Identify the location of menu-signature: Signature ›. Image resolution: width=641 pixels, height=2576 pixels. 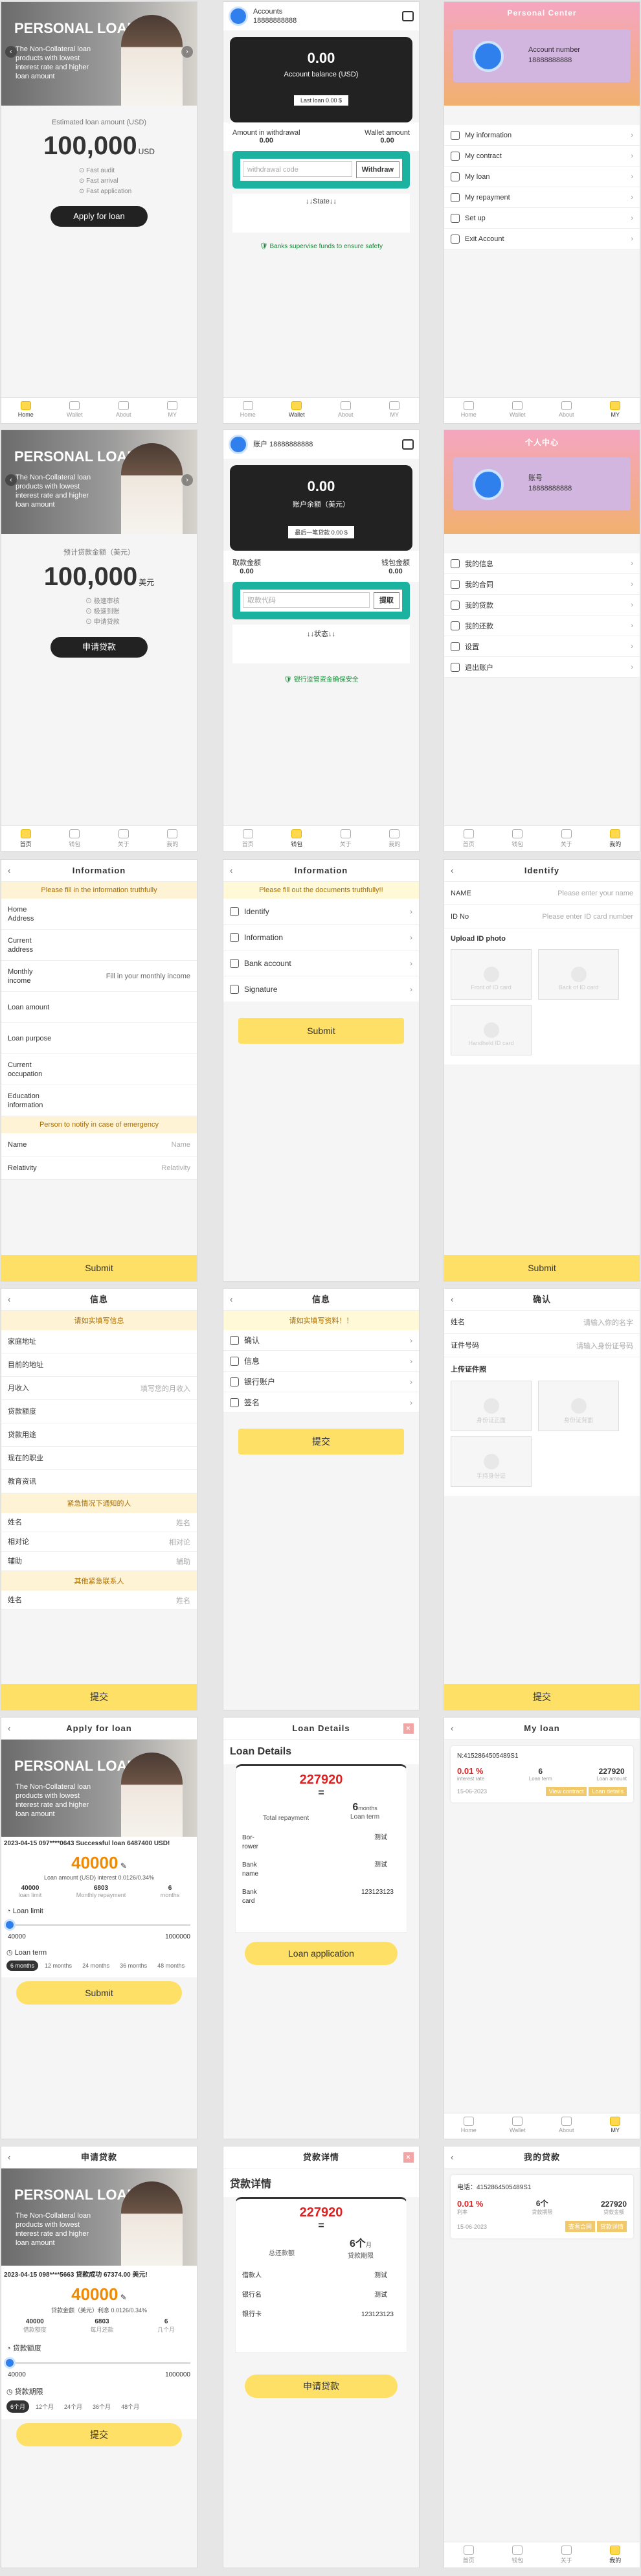
(321, 989).